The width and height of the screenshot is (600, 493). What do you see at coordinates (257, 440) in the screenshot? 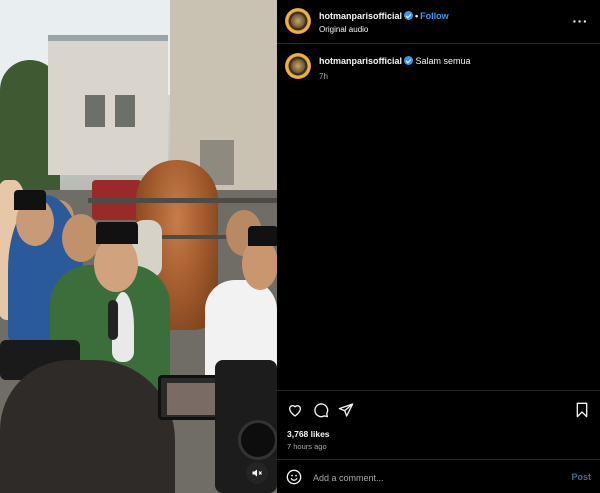
I see `video-camera-lens` at bounding box center [257, 440].